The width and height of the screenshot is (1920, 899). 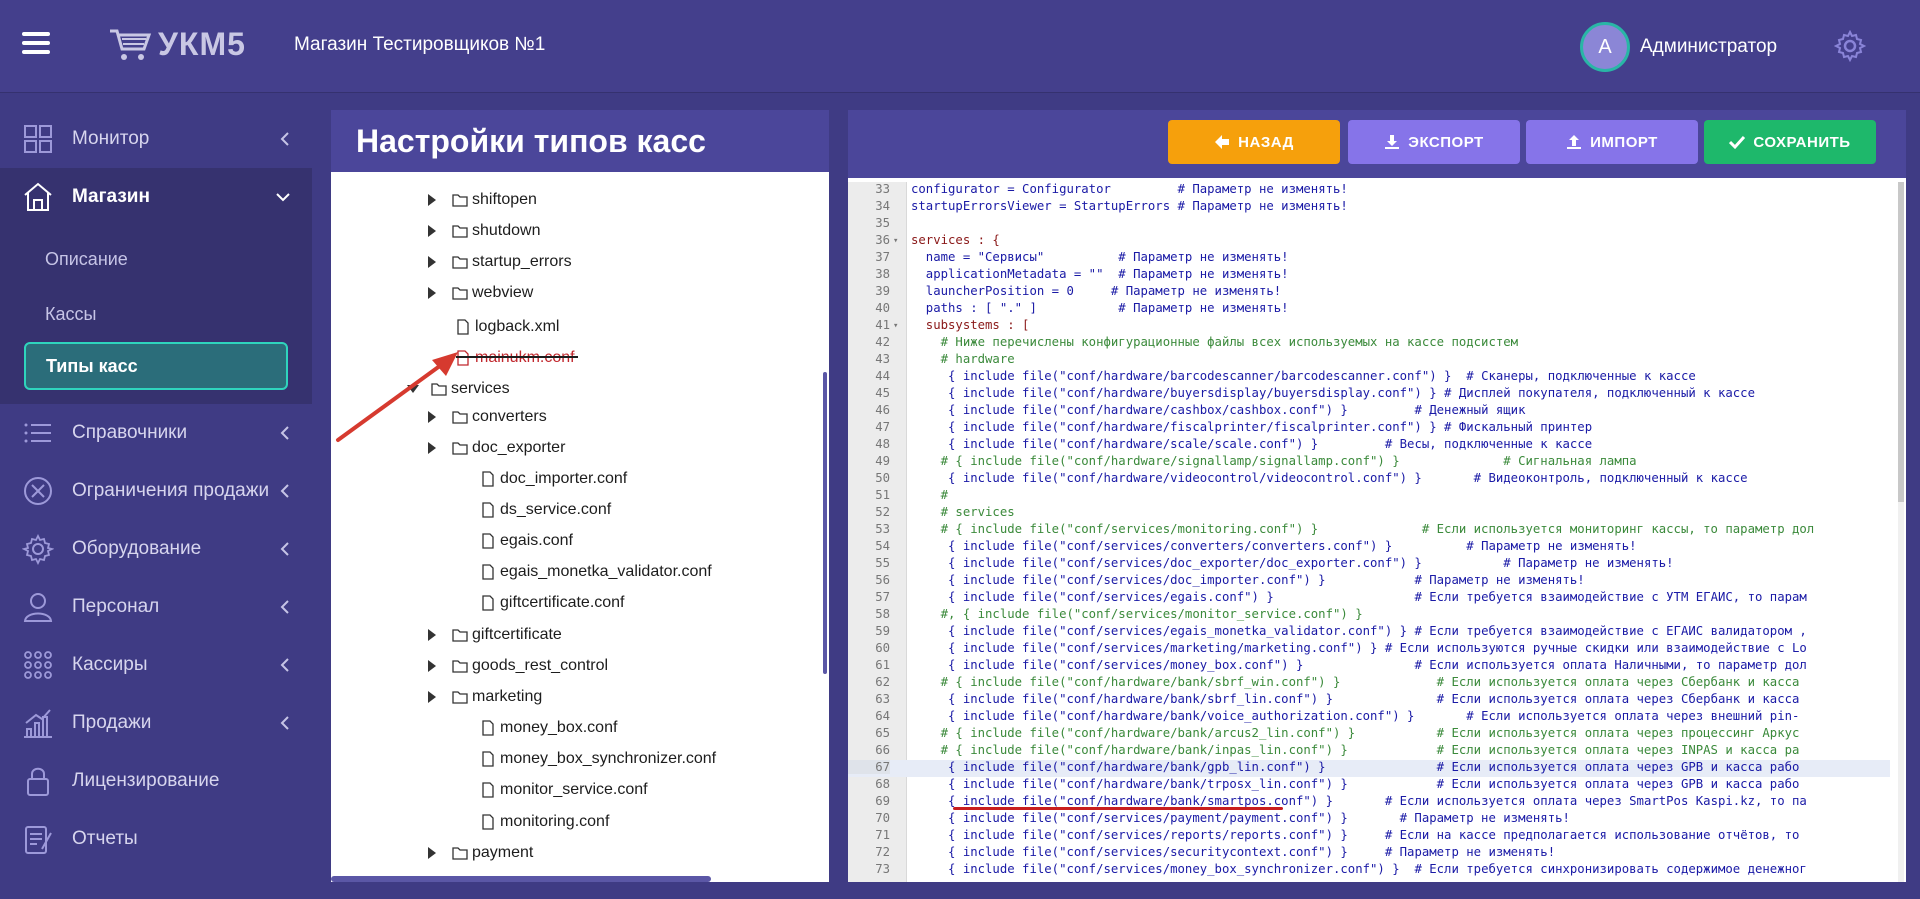 I want to click on tree-file-item: ds_service.conf, so click(x=545, y=510).